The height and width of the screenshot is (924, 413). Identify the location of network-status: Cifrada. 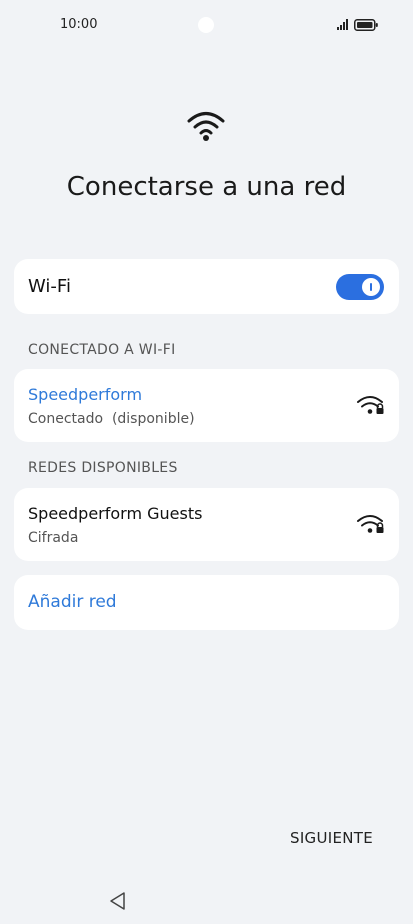
(53, 538).